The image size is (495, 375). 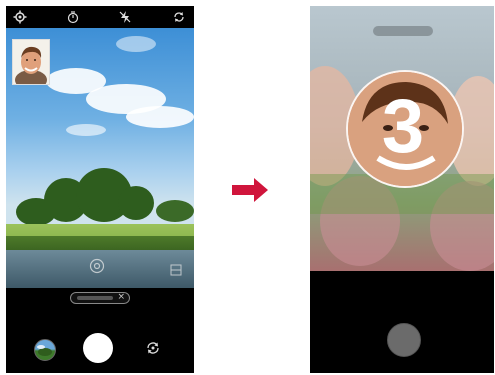 What do you see at coordinates (403, 126) in the screenshot?
I see `countdown-number: 3` at bounding box center [403, 126].